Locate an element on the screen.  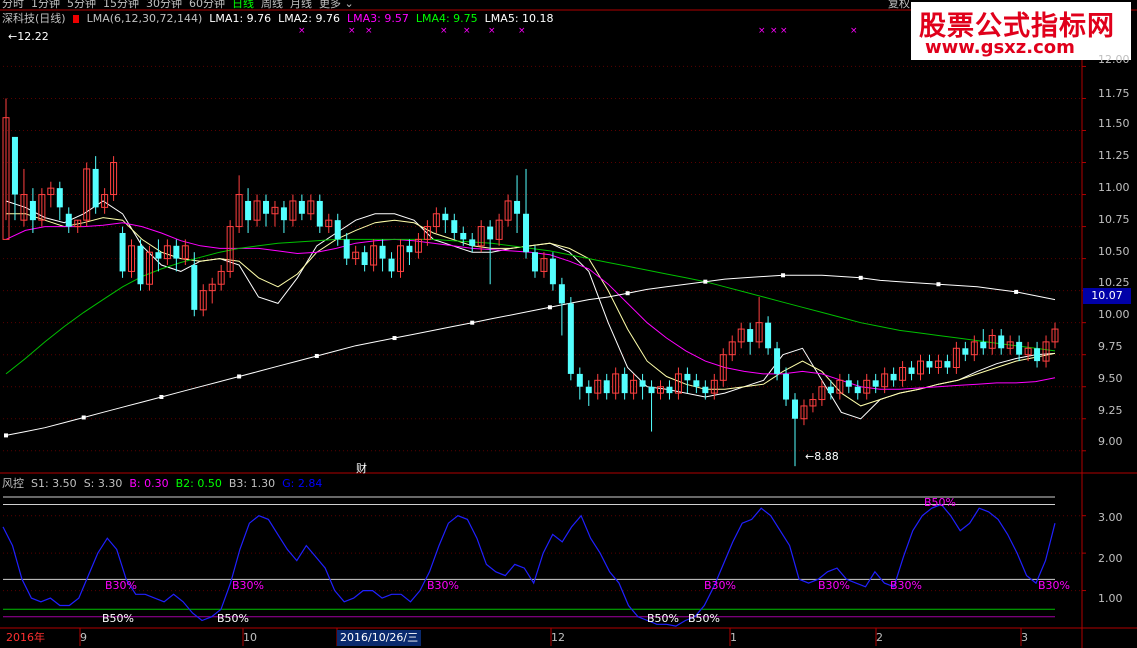
sub-tick: 2.00 is located at coordinates (1110, 558).